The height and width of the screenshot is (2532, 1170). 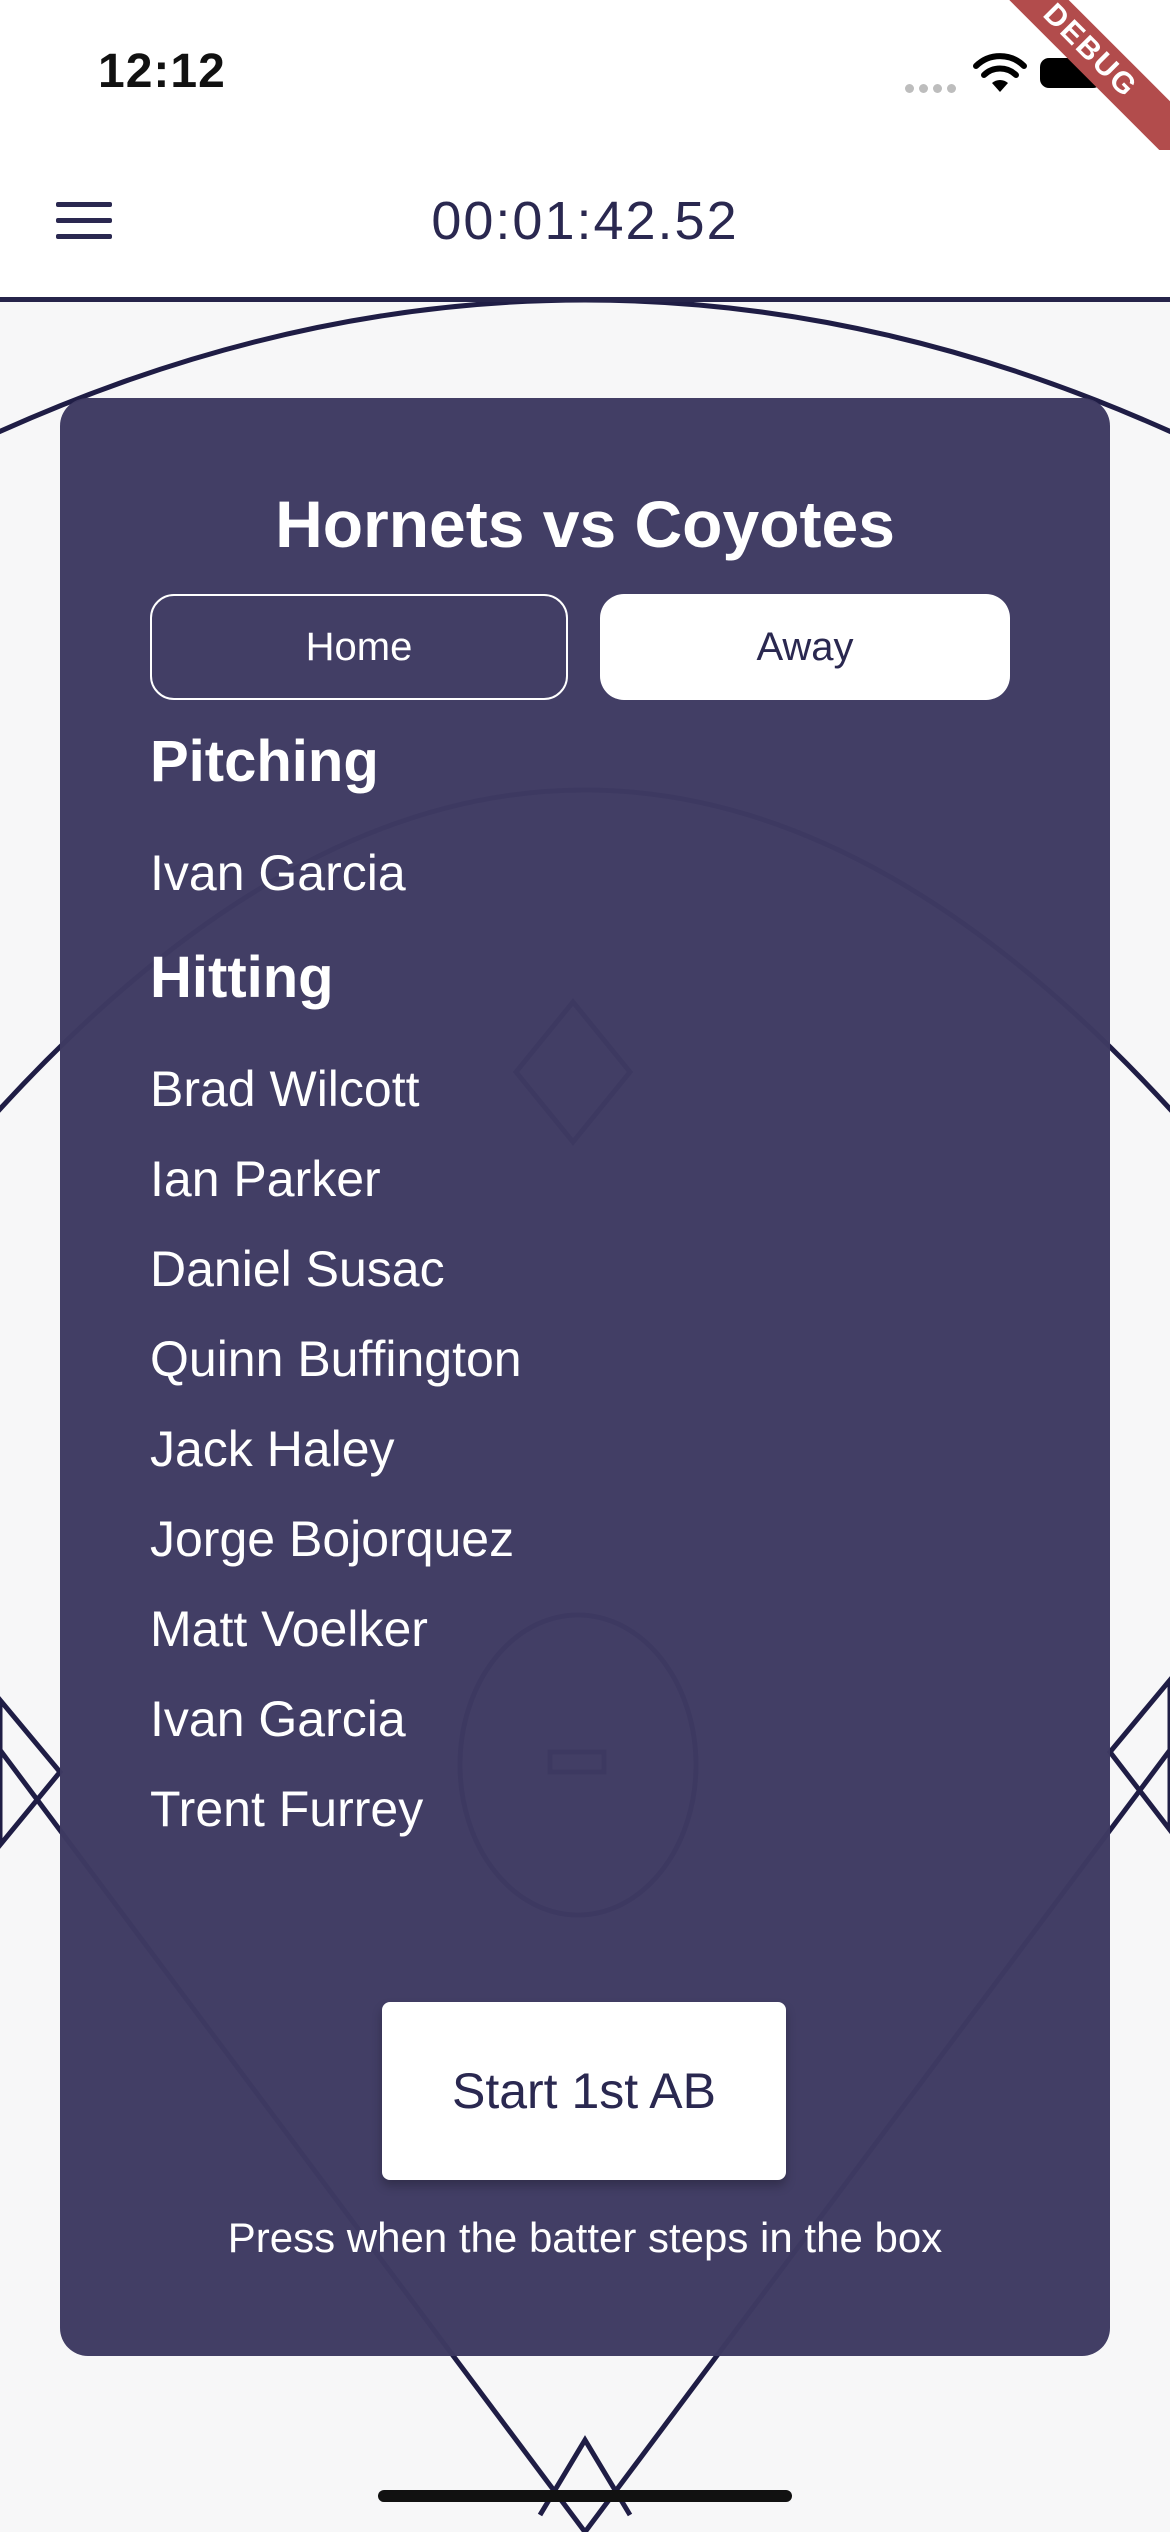 I want to click on home-indicator, so click(x=585, y=2496).